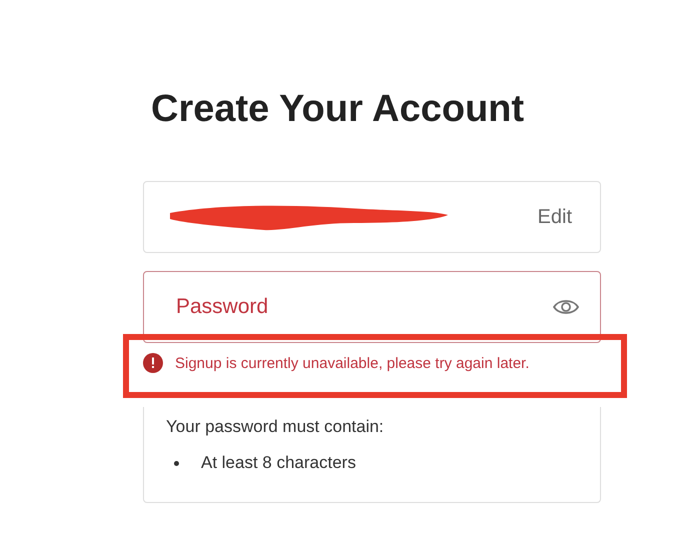 Image resolution: width=700 pixels, height=554 pixels. I want to click on edit-link: Edit, so click(555, 217).